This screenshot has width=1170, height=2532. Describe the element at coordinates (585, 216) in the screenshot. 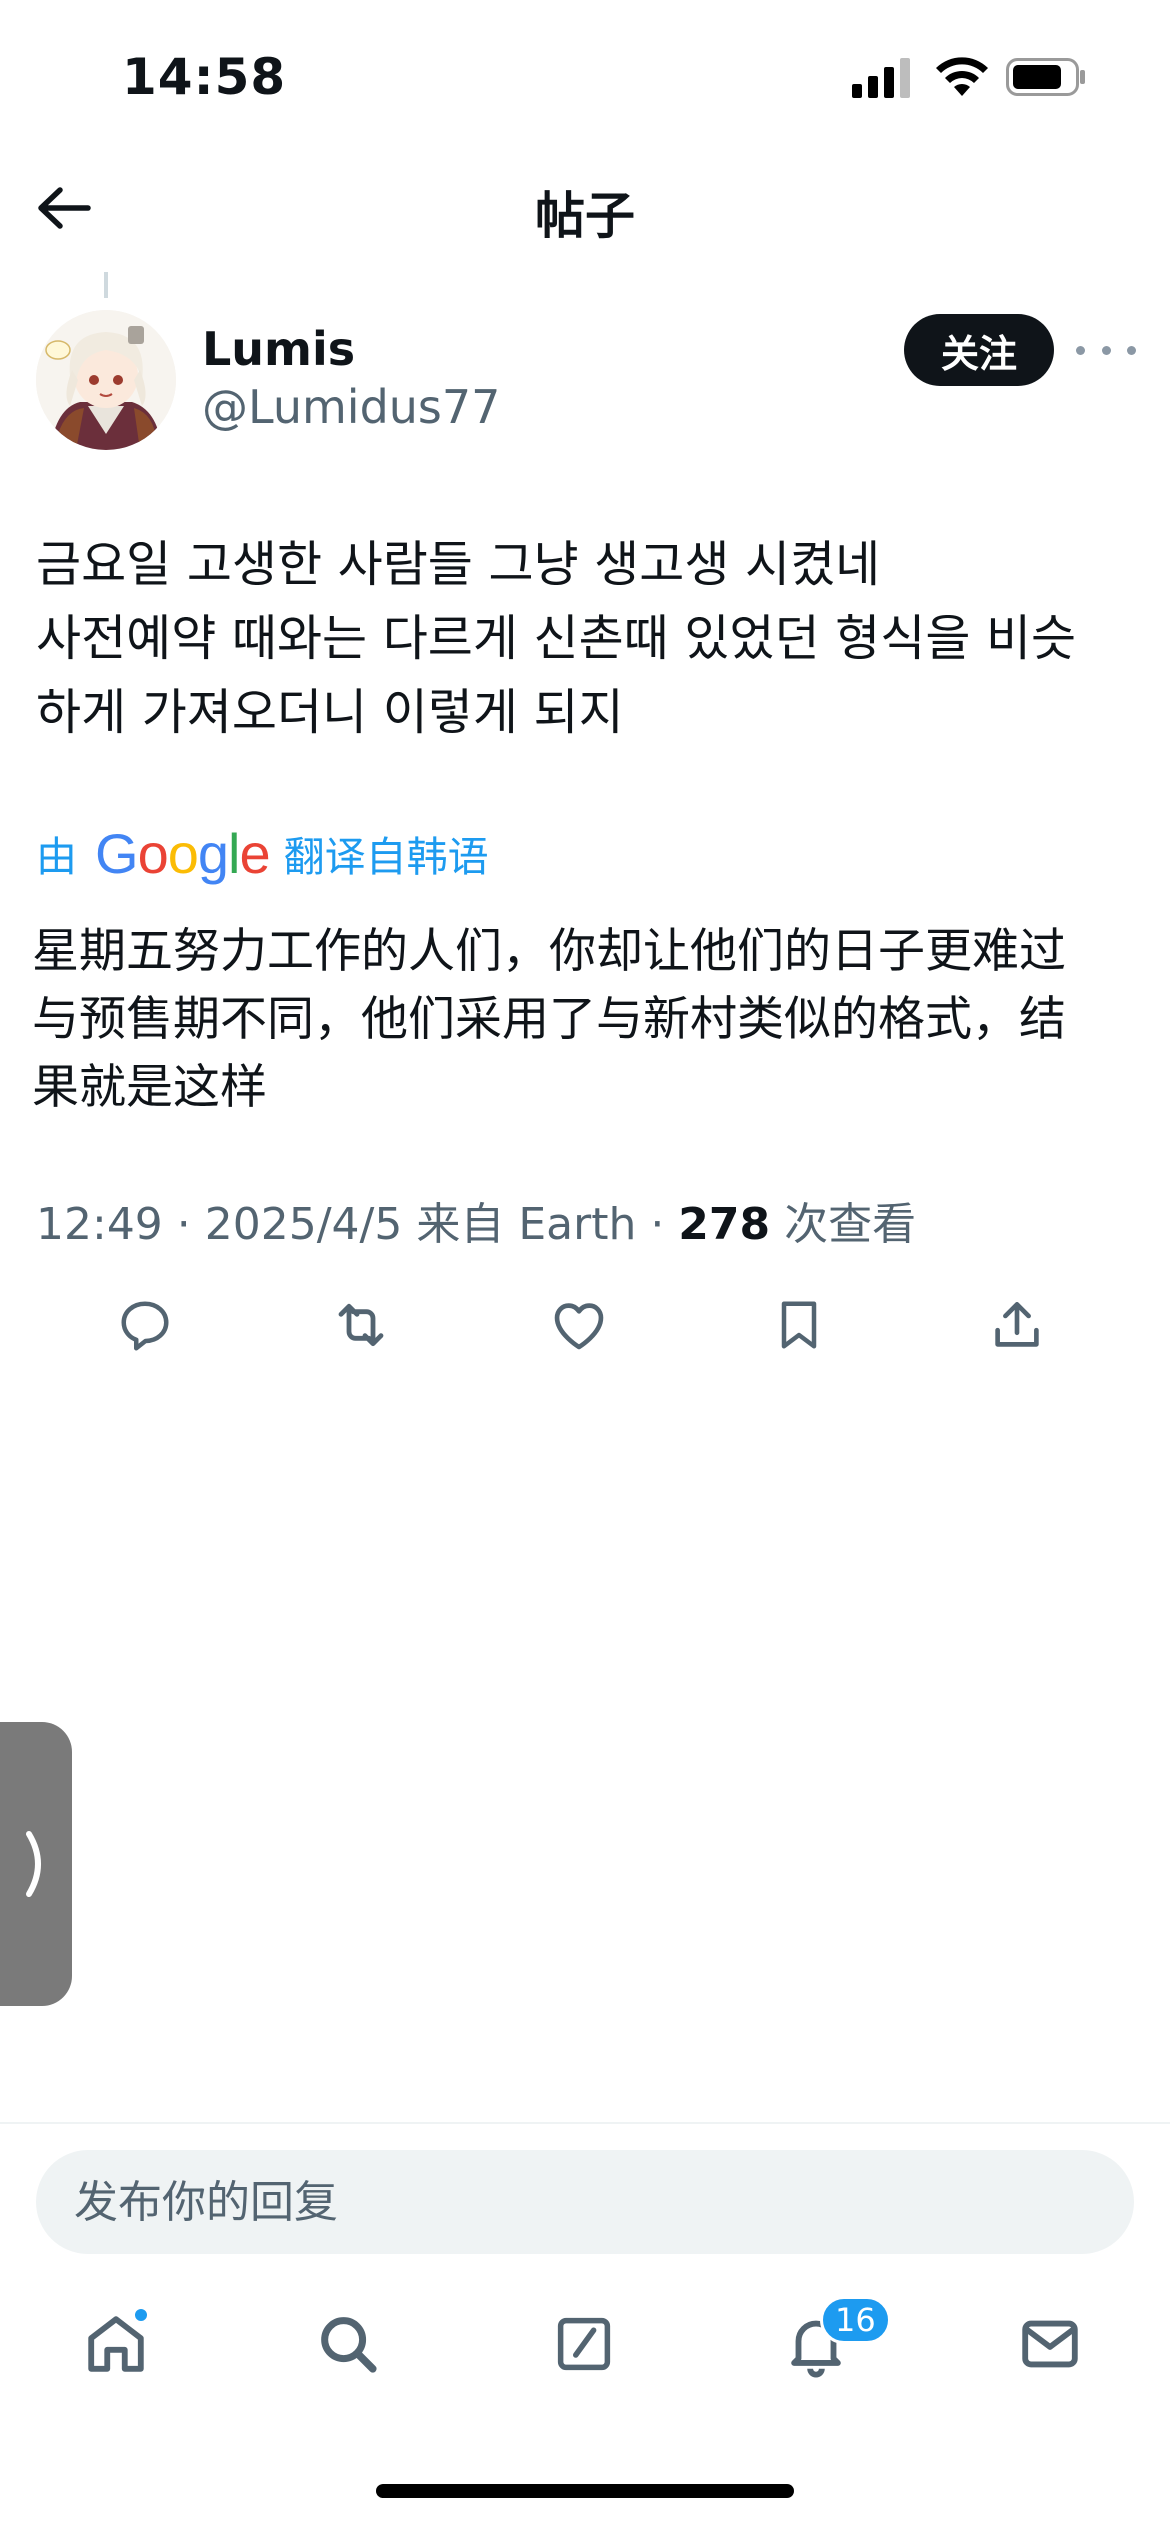

I see `page-title: 帖子` at that location.